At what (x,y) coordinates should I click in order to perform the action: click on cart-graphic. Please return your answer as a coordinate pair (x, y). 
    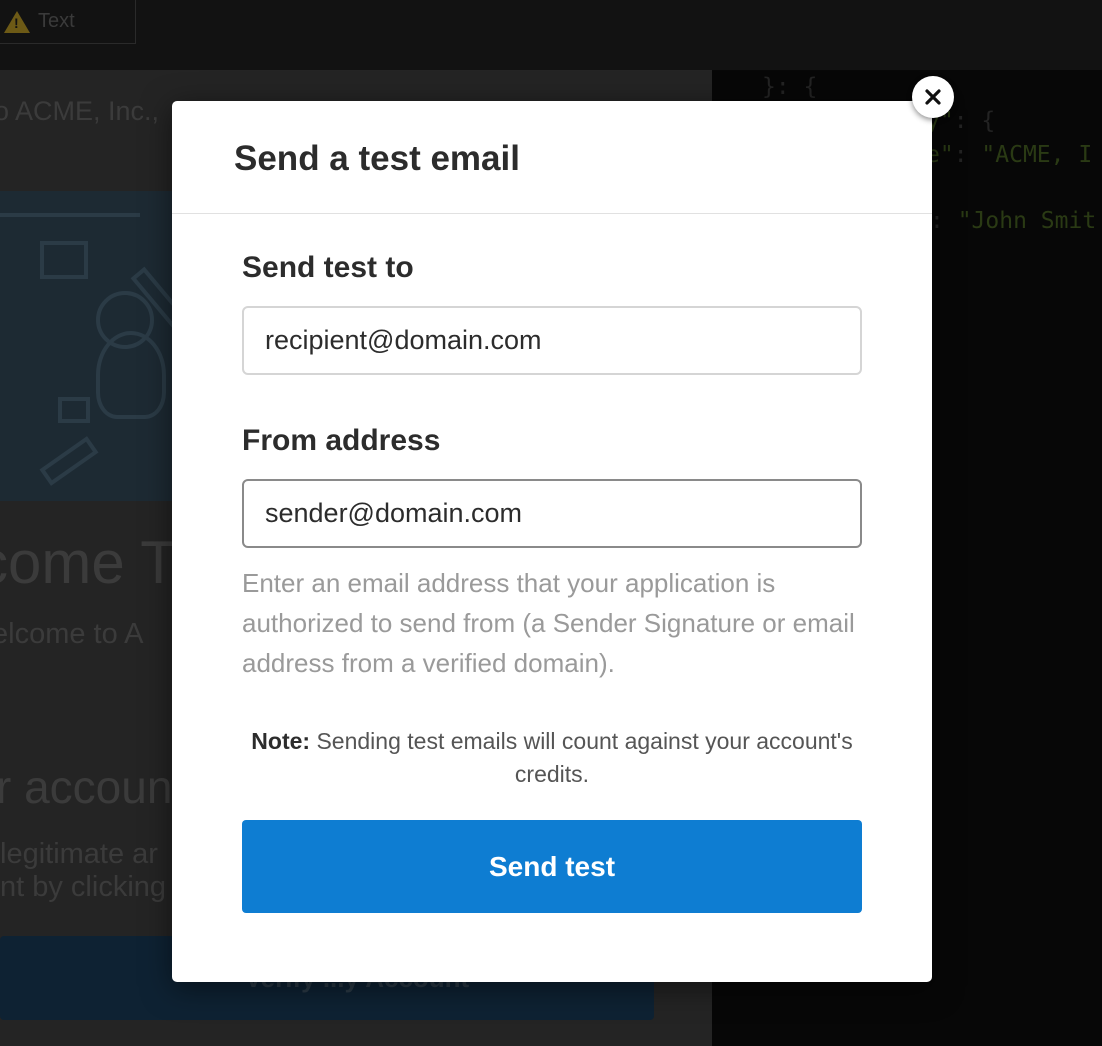
    Looking at the image, I should click on (64, 260).